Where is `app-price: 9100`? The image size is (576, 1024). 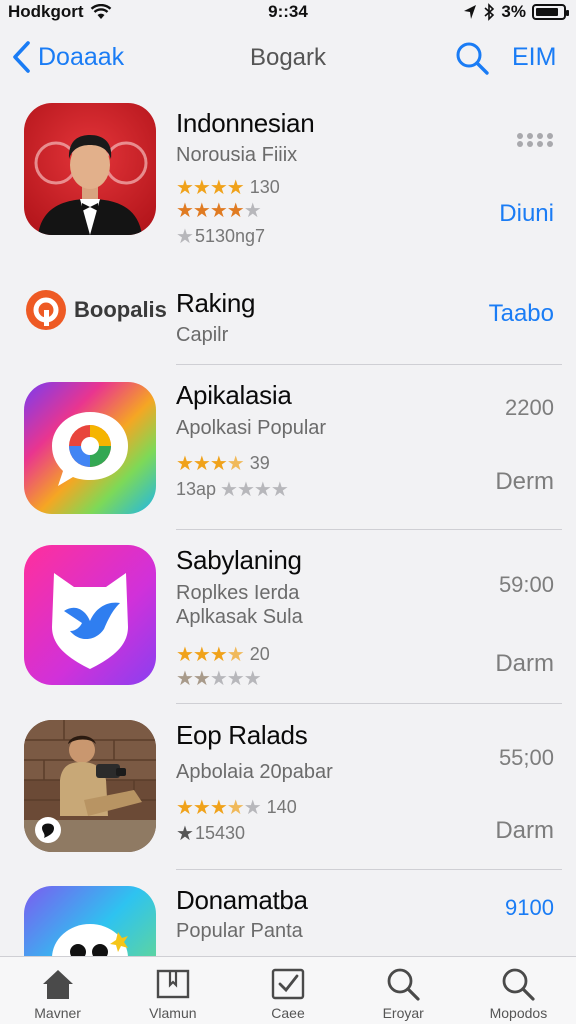
app-price: 9100 is located at coordinates (529, 908).